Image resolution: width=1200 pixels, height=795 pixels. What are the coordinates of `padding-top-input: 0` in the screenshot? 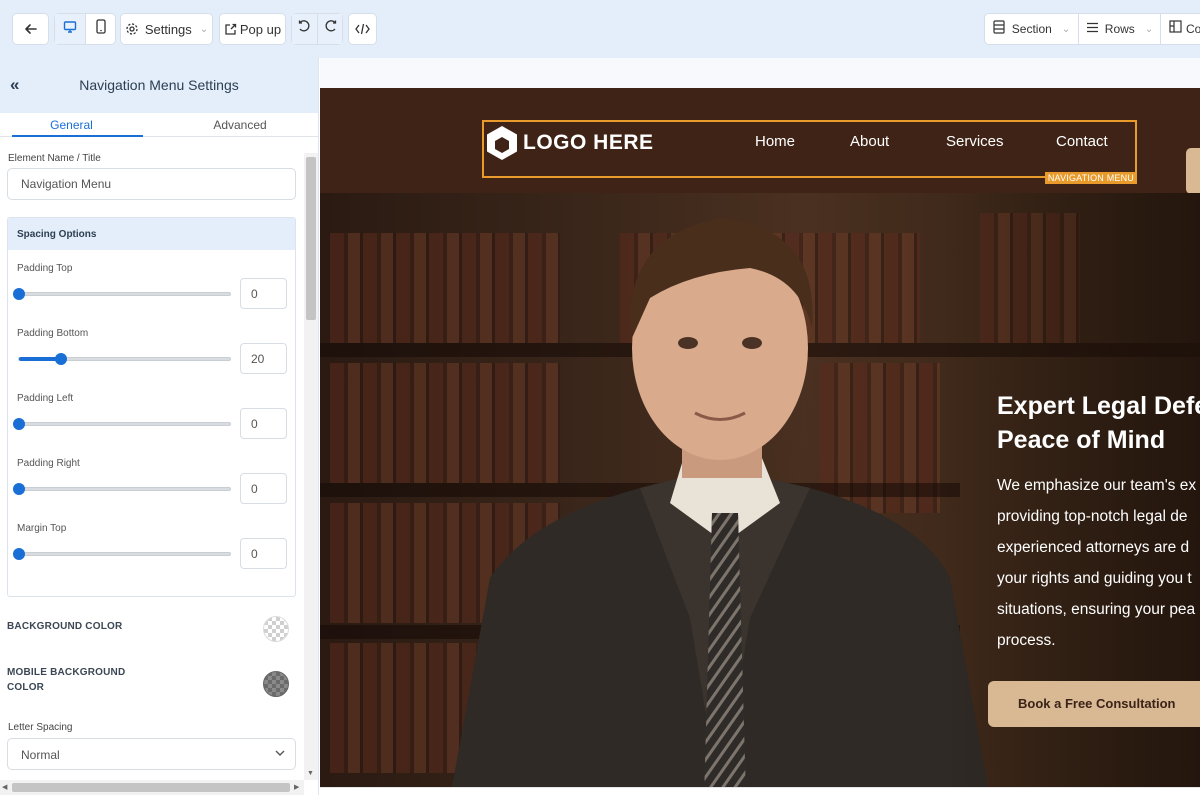 It's located at (263, 293).